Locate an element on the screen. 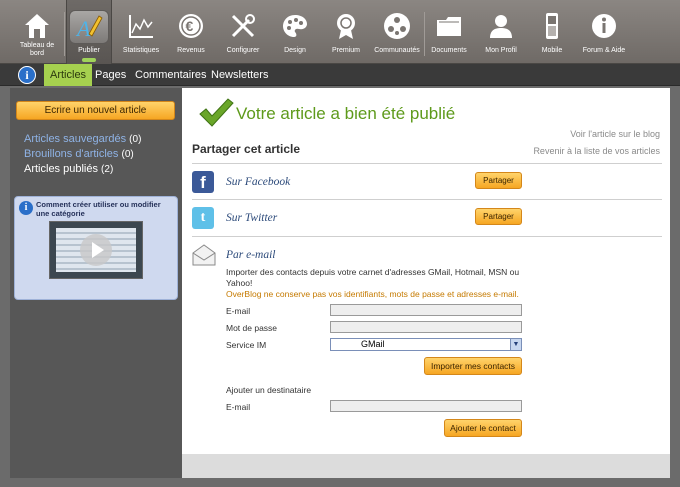  toolbar-item-documents: Documents is located at coordinates (449, 32).